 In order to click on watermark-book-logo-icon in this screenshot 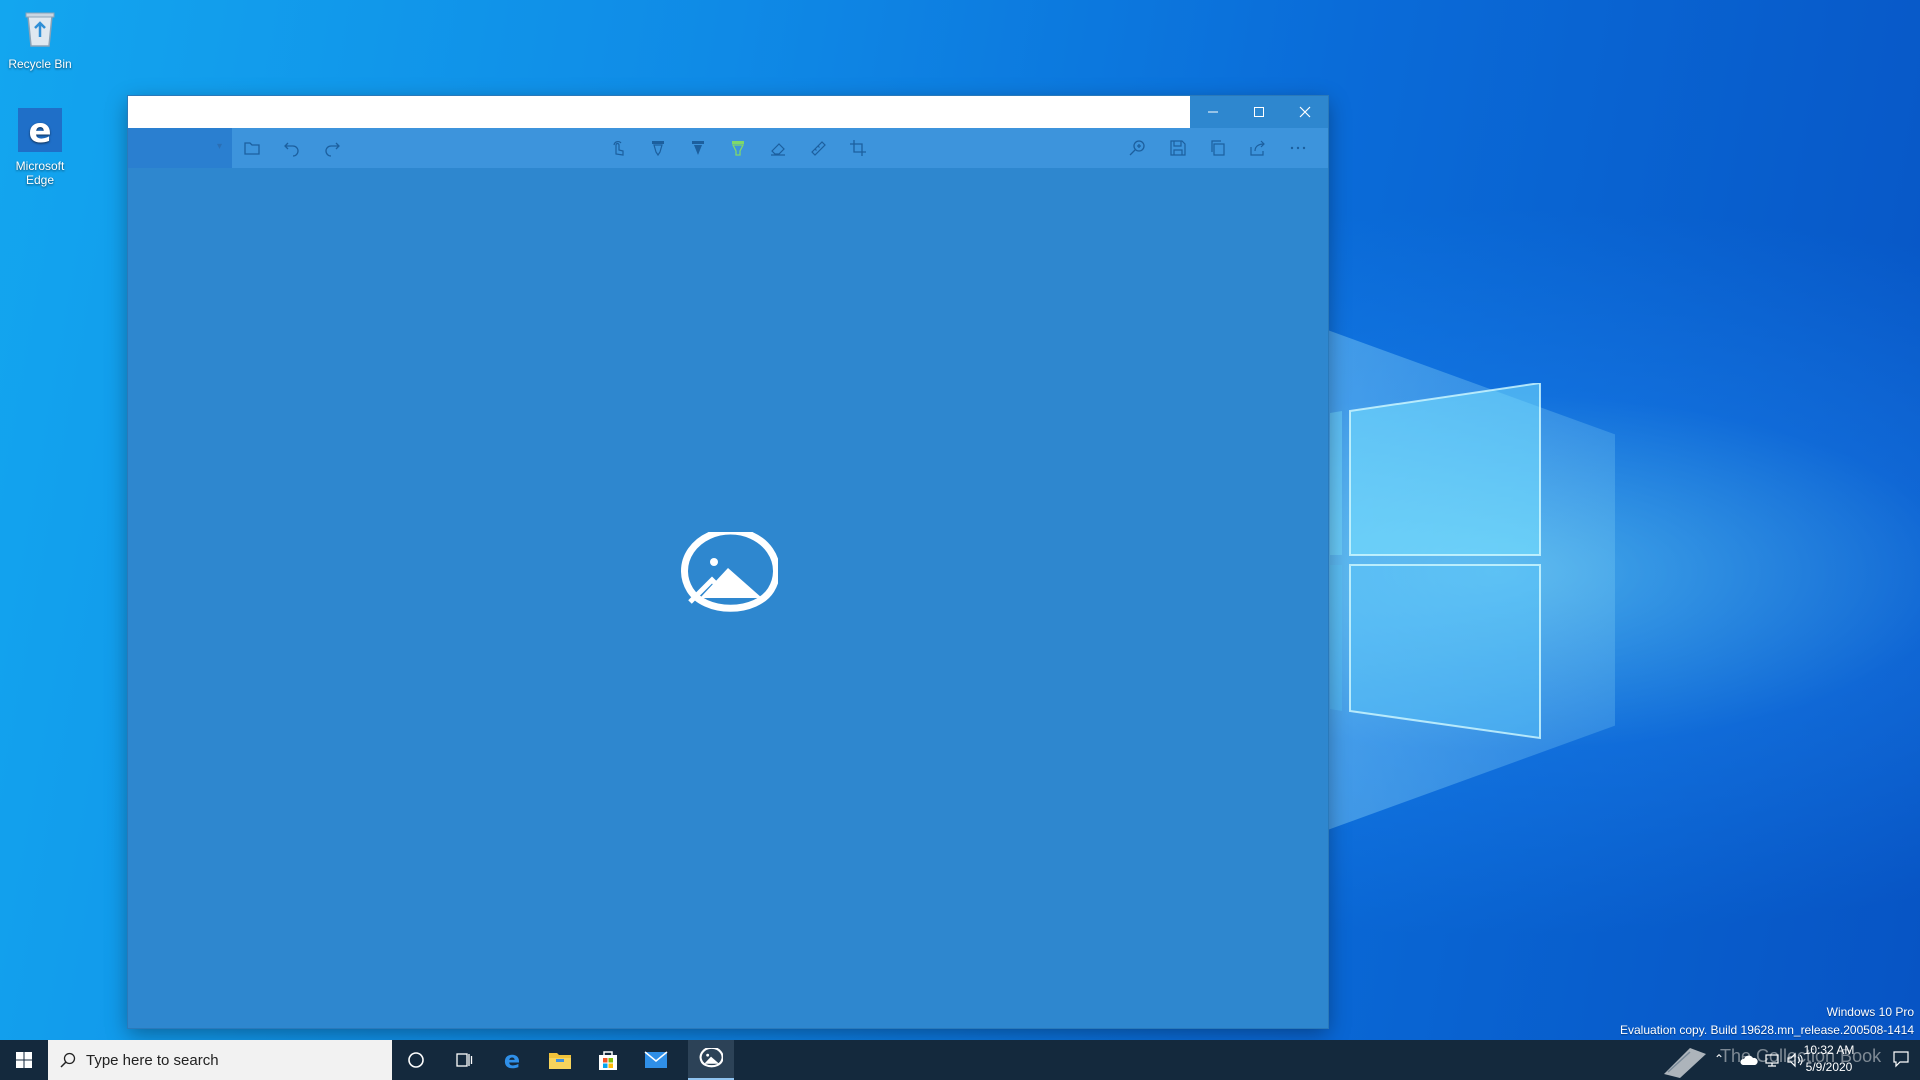, I will do `click(1685, 1063)`.